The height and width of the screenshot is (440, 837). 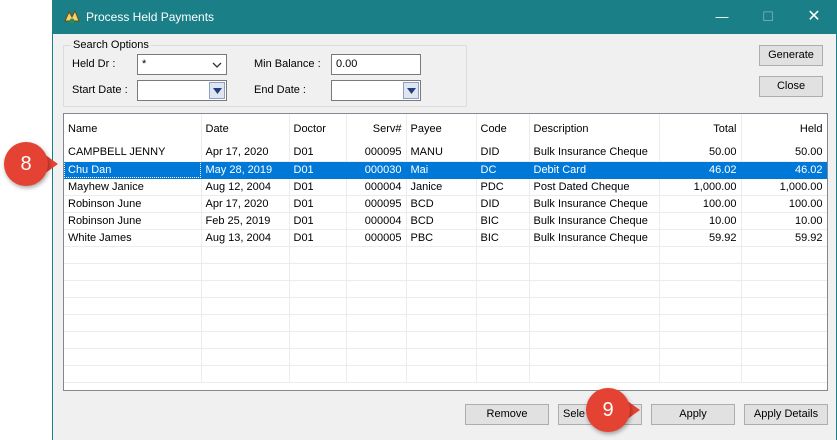 I want to click on step-8-badge: 8, so click(x=26, y=164).